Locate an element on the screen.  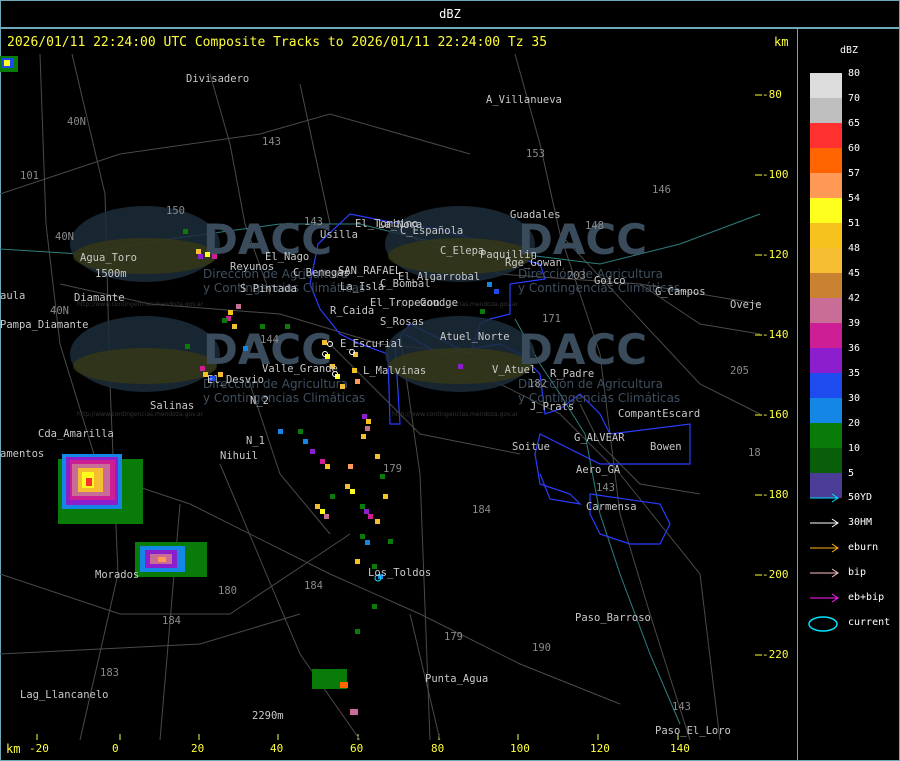
place-label: El_Nago is located at coordinates (287, 257).